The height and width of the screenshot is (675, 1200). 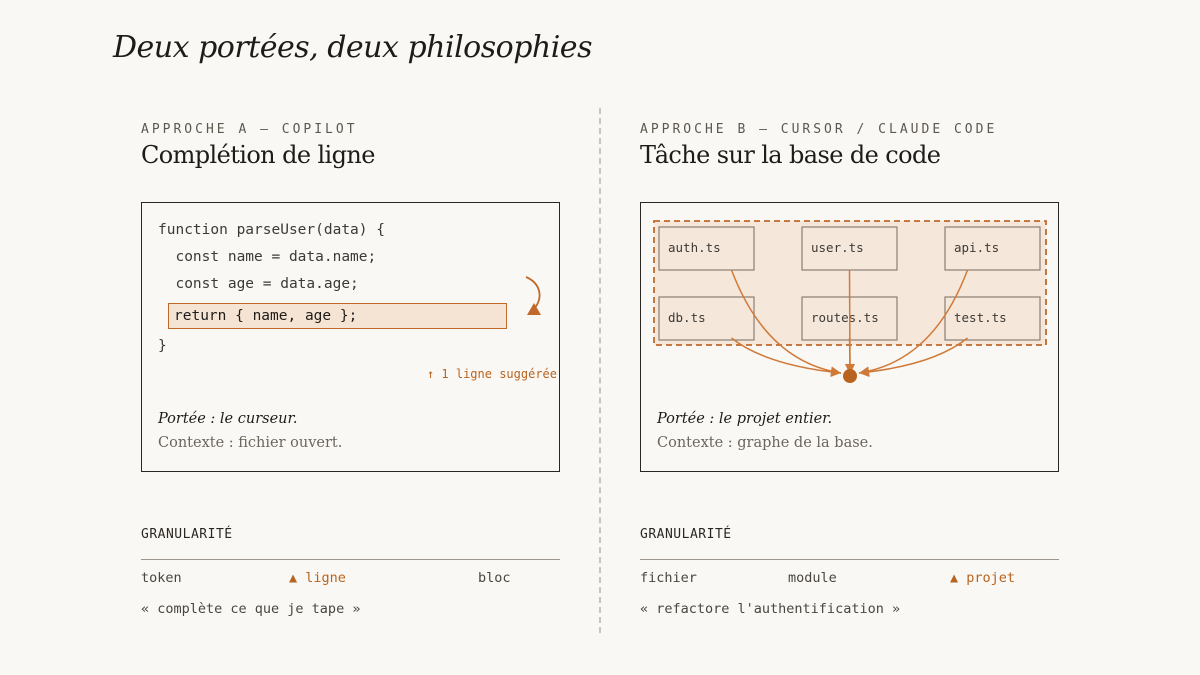 I want to click on approach-b-heading: Tâche sur la base de code, so click(x=790, y=155).